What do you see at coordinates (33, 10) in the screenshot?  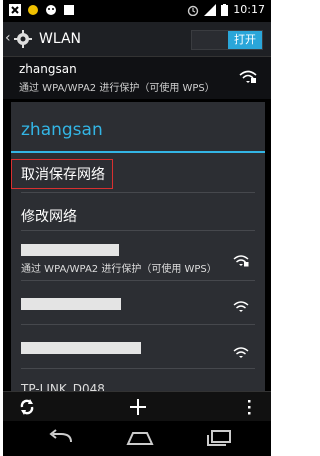 I see `notification-circle-icon` at bounding box center [33, 10].